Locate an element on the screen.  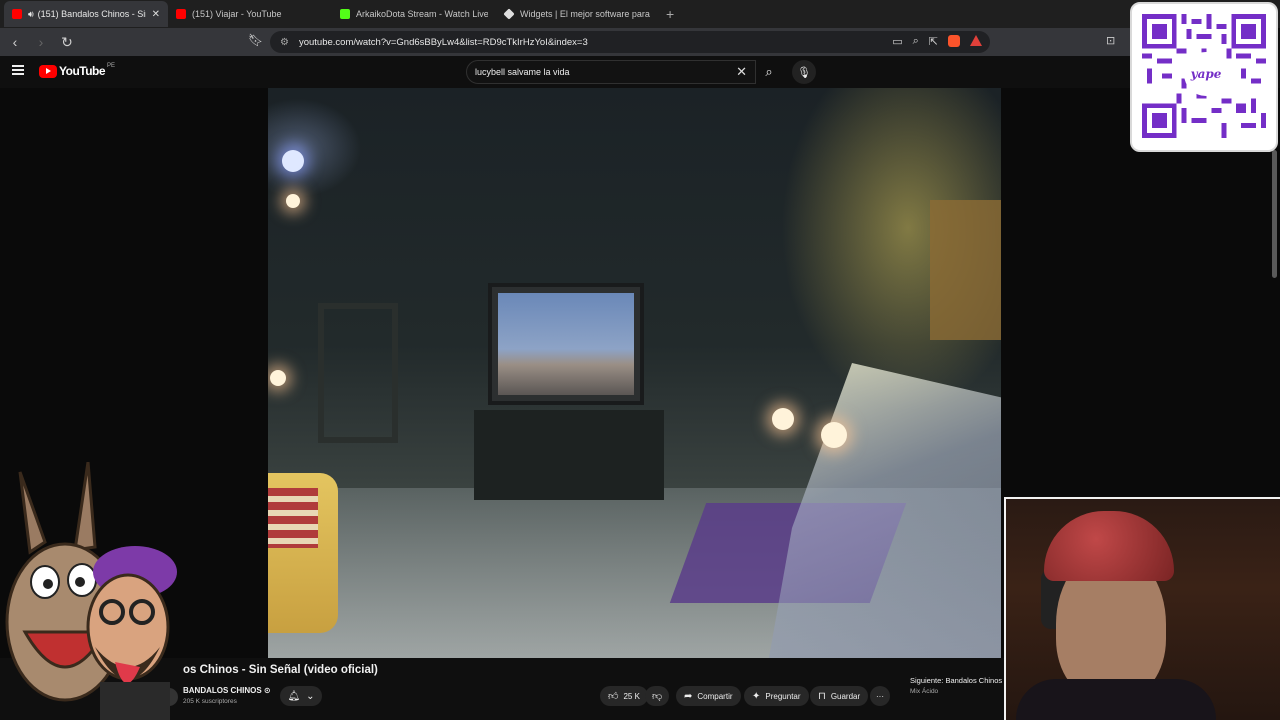
video-frame-tv is located at coordinates (566, 344).